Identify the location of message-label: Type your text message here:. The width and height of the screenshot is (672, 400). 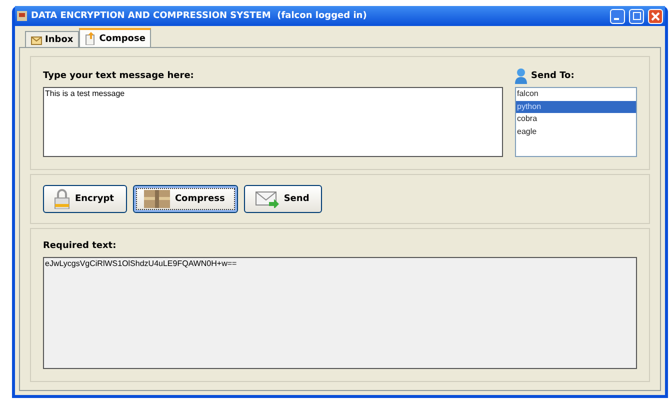
(119, 76).